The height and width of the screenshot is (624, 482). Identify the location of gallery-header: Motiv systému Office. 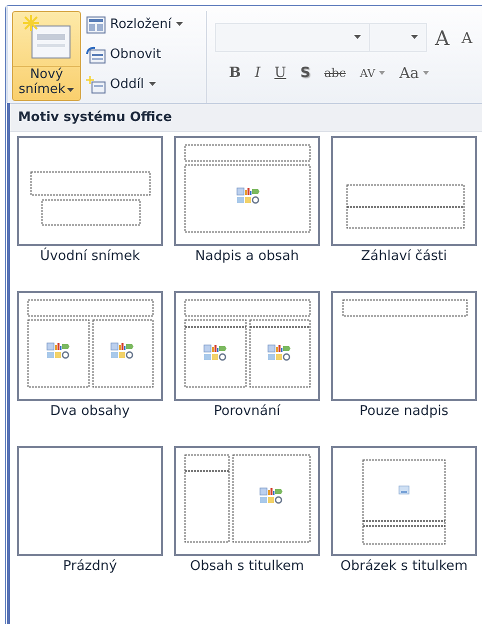
(246, 117).